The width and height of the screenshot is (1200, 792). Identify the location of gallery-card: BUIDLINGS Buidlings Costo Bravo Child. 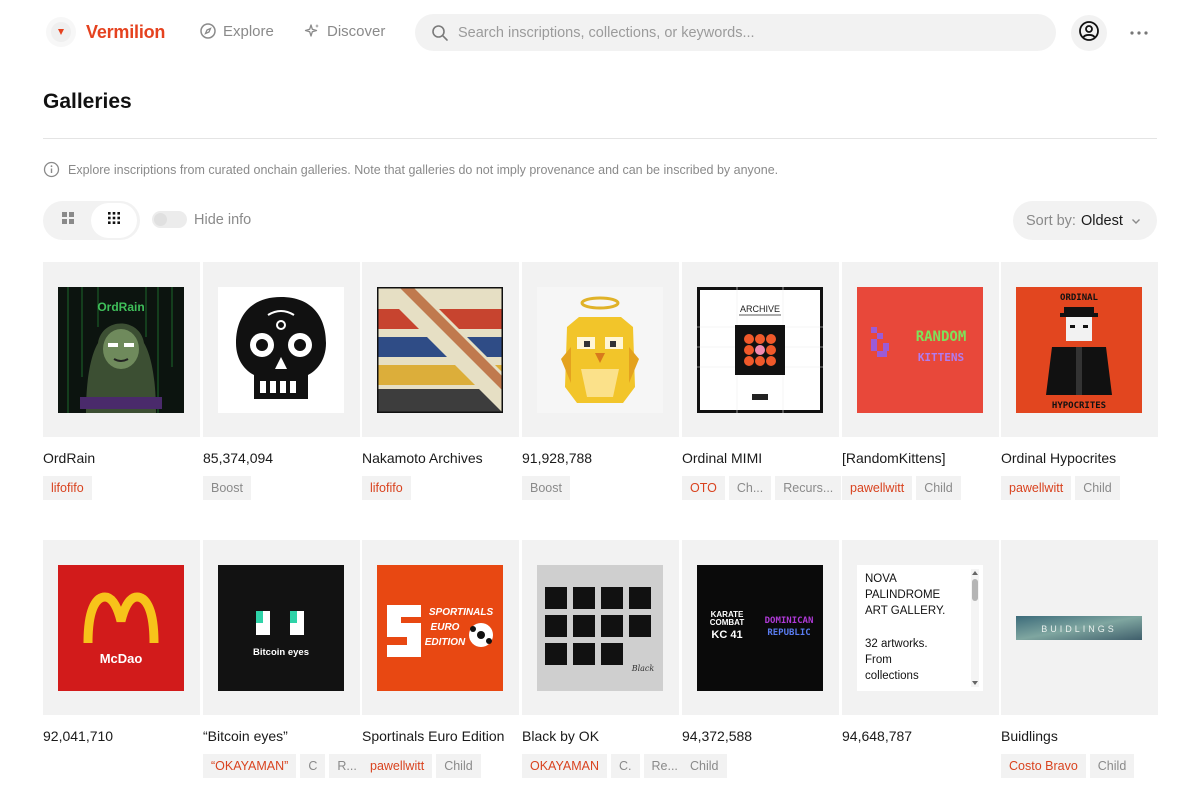
(1079, 659).